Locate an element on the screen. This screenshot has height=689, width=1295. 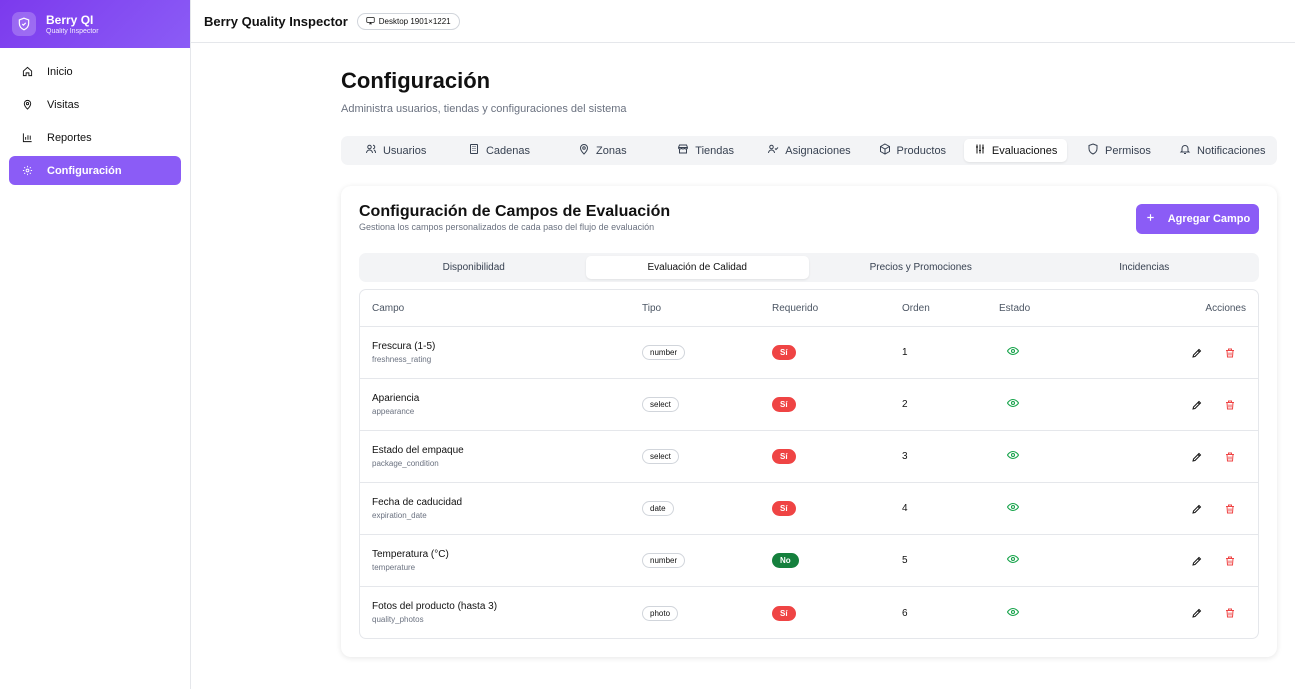
store-icon is located at coordinates (683, 150).